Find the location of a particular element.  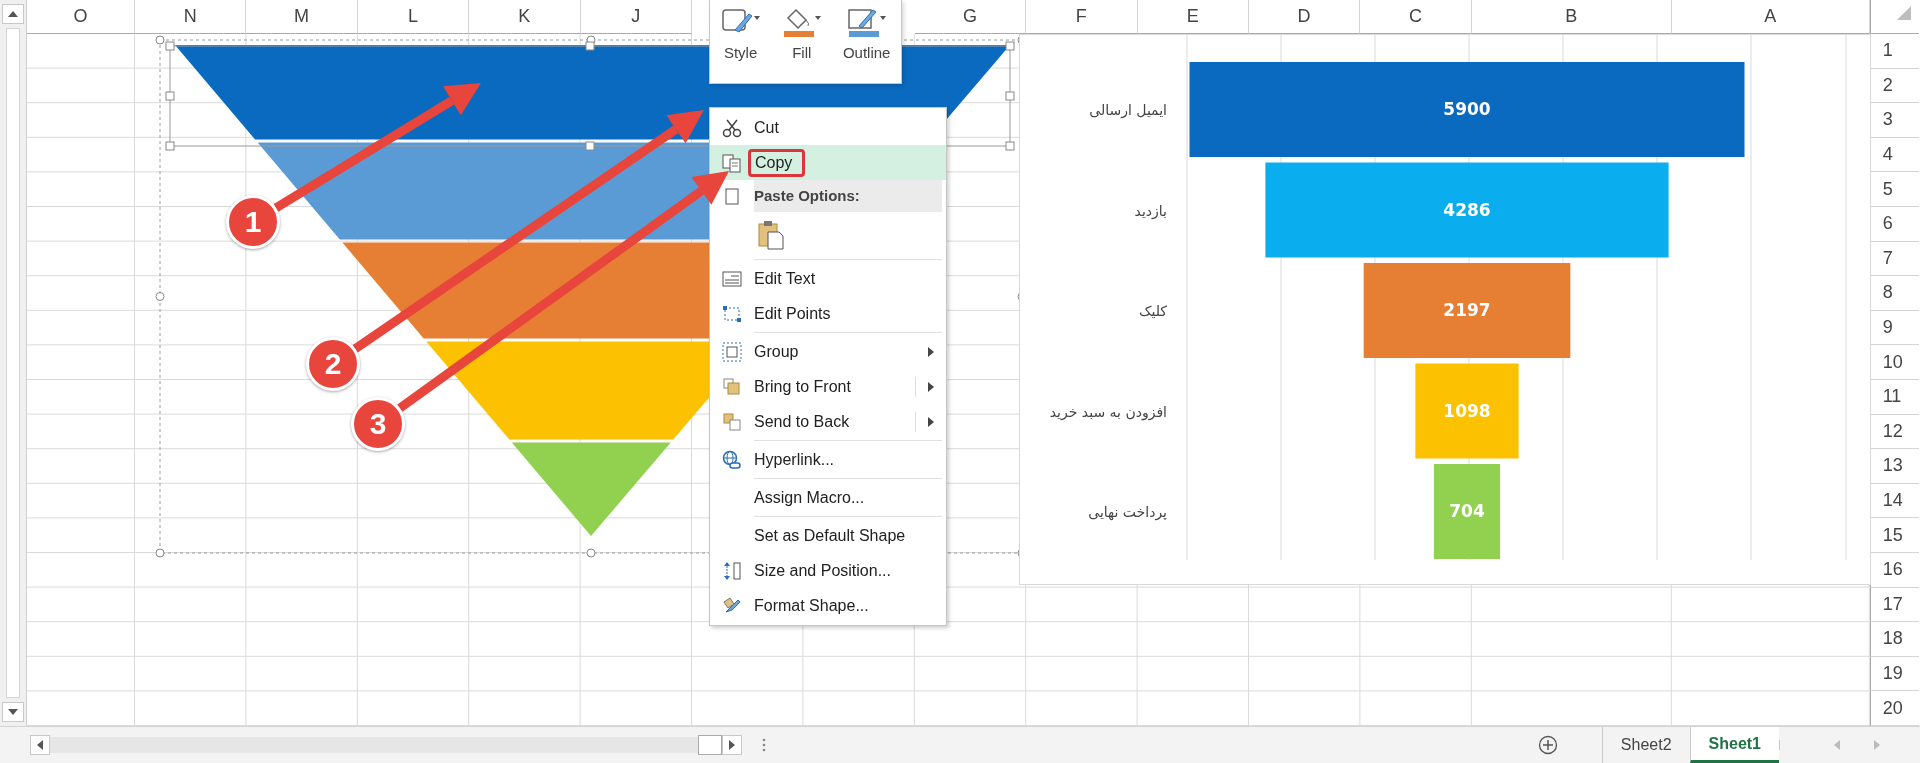

next-sheet-icon is located at coordinates (1877, 745).